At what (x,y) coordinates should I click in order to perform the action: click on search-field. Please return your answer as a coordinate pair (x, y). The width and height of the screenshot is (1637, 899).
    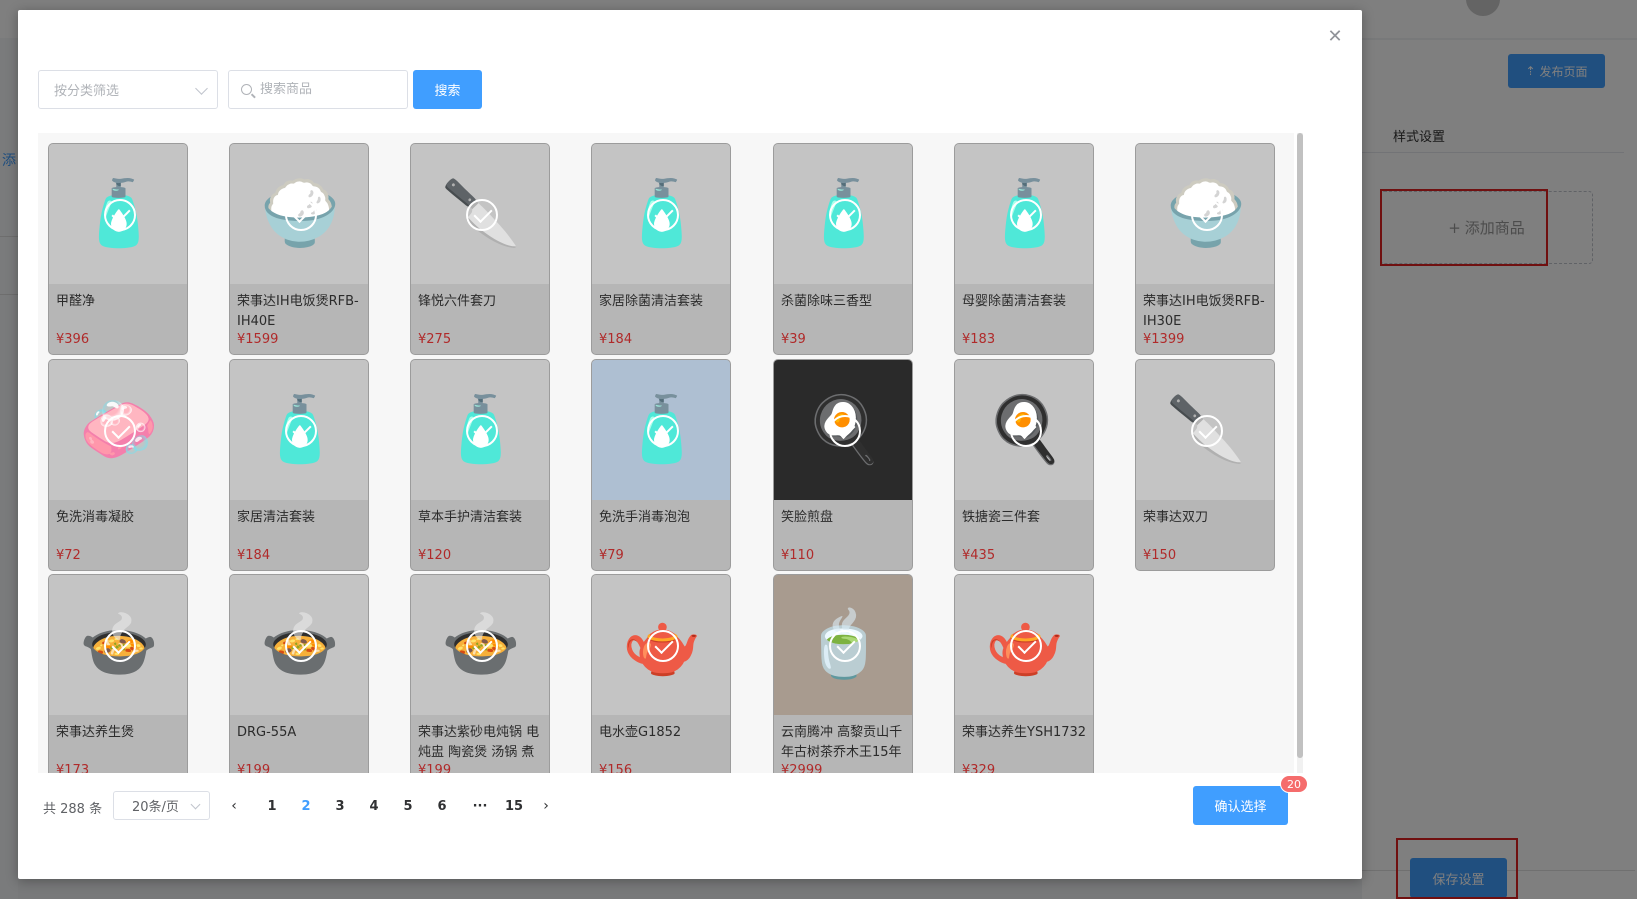
    Looking at the image, I should click on (318, 89).